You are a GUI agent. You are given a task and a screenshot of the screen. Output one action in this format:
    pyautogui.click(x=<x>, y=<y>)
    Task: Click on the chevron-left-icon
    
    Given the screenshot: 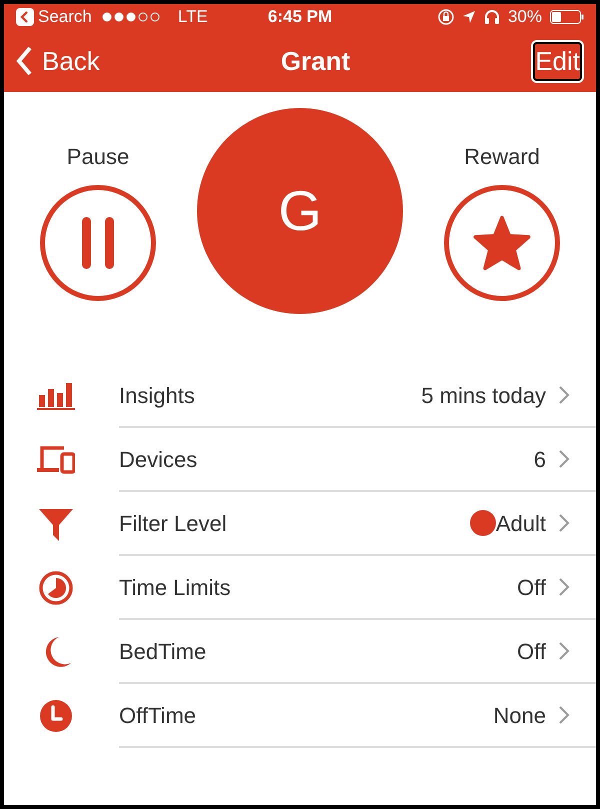 What is the action you would take?
    pyautogui.click(x=24, y=61)
    